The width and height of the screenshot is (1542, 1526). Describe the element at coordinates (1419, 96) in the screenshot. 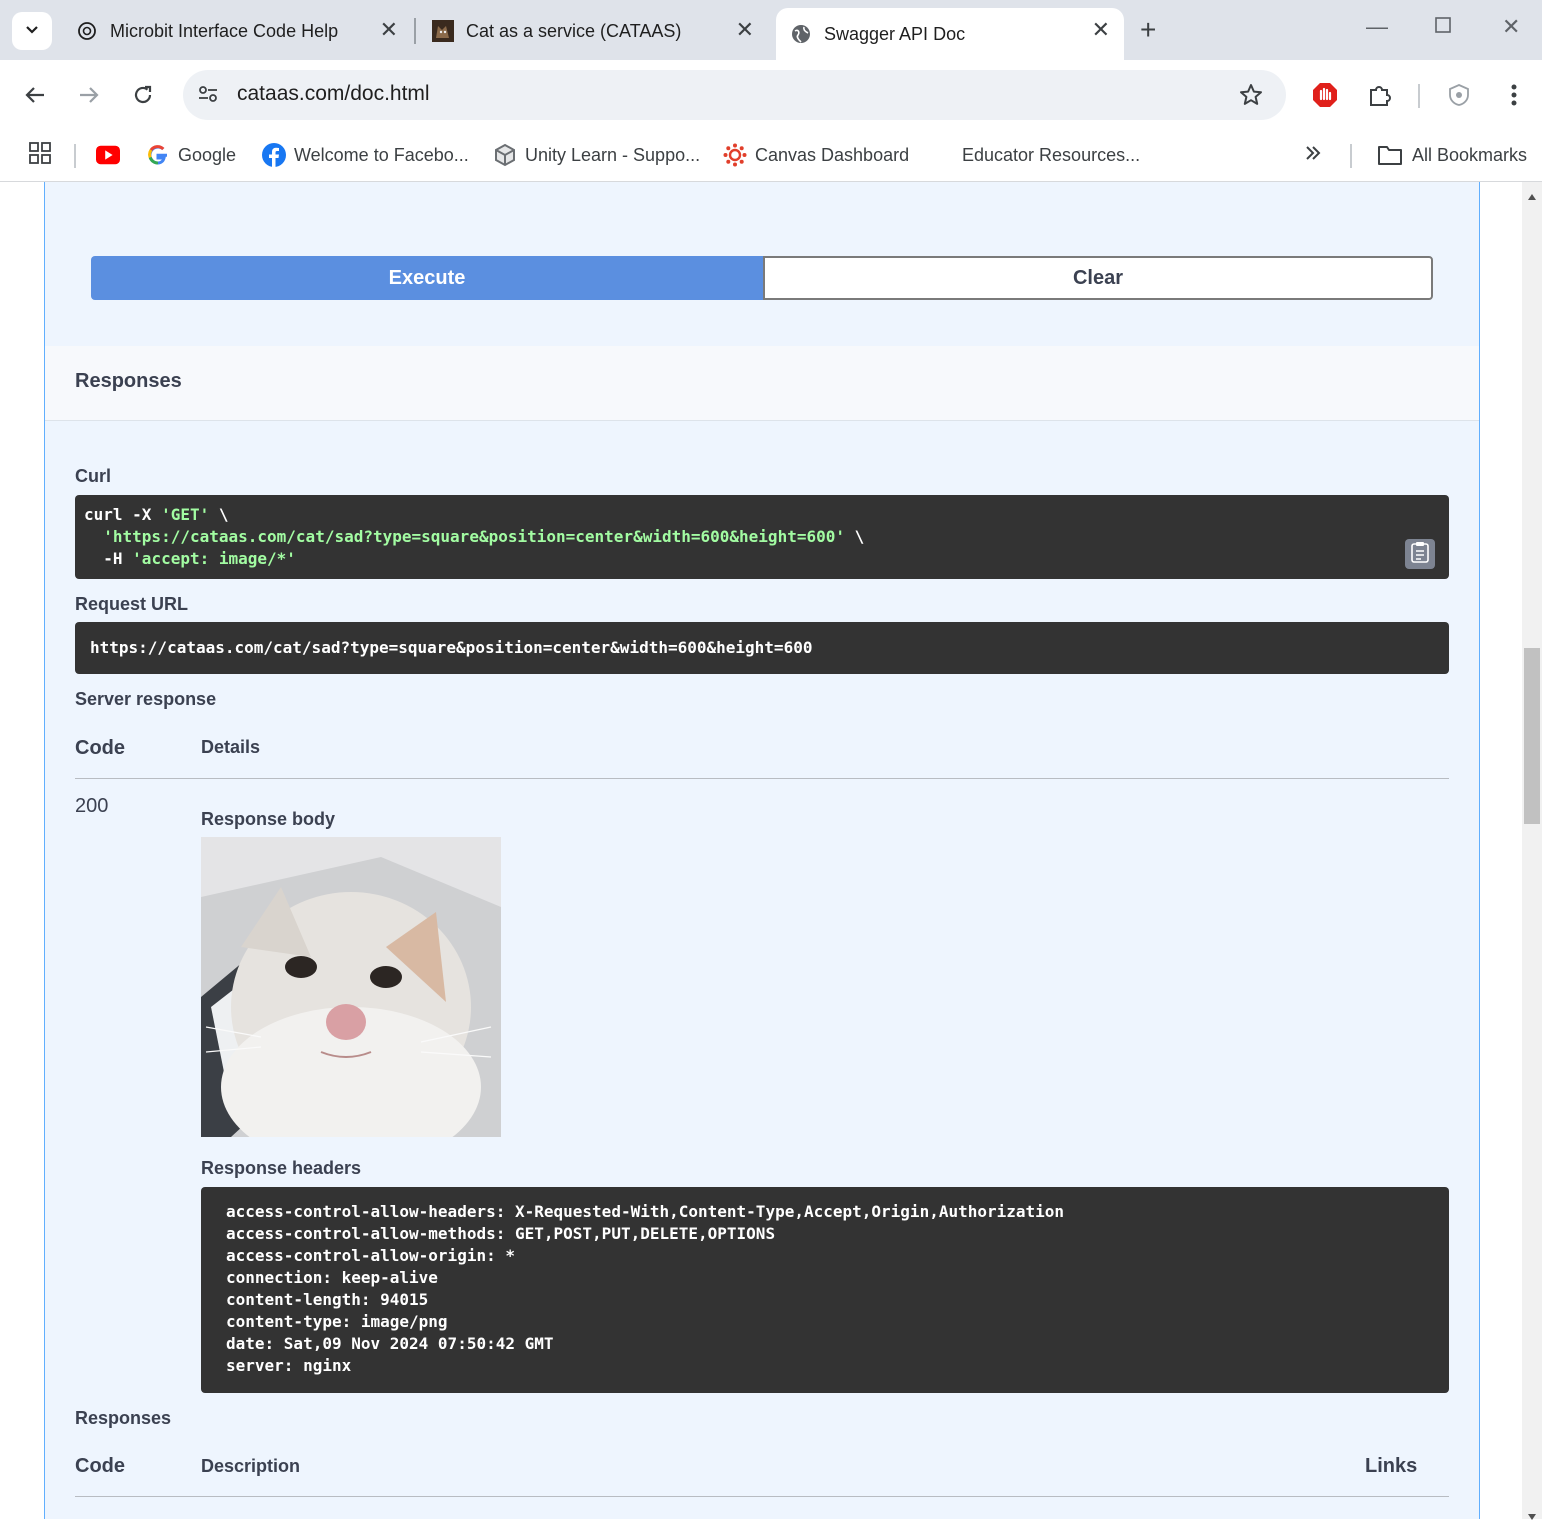

I see `toolbar-divider` at that location.